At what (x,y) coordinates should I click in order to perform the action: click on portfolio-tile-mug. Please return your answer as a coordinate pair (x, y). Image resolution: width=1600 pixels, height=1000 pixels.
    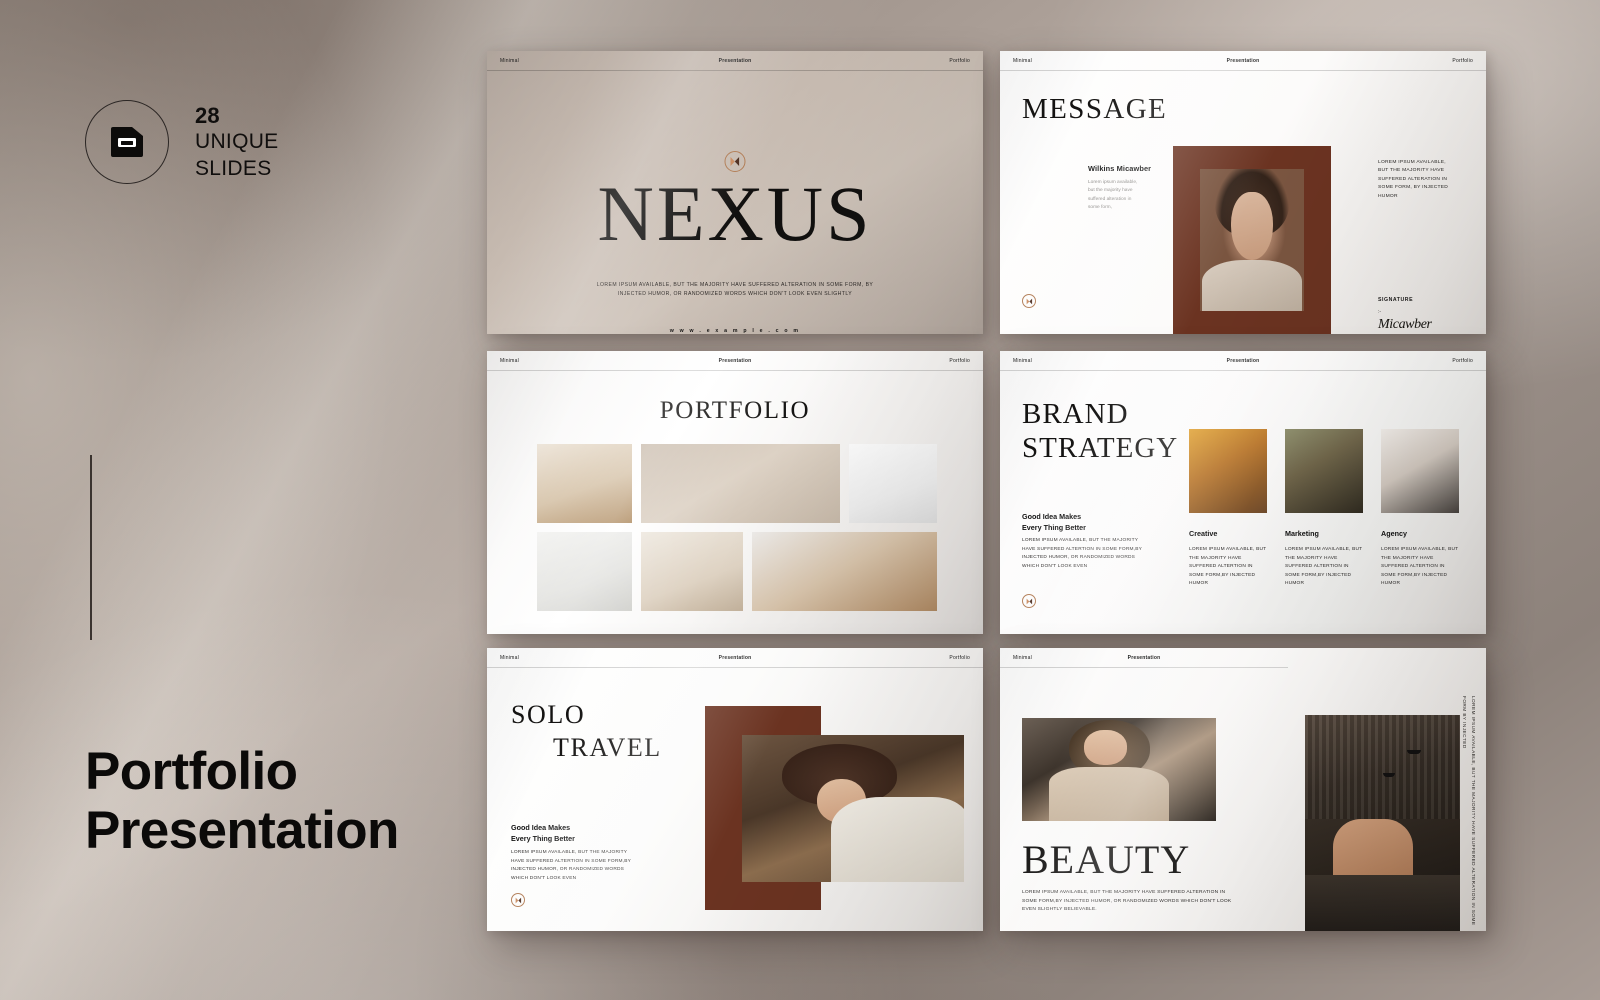
    Looking at the image, I should click on (893, 483).